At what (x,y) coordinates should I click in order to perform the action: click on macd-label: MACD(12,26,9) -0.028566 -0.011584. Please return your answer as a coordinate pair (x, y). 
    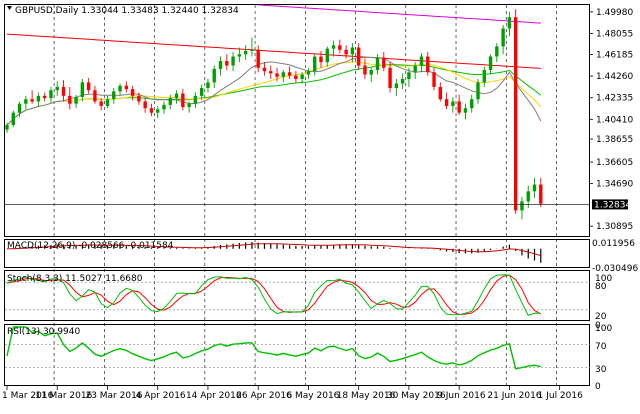
    Looking at the image, I should click on (90, 246).